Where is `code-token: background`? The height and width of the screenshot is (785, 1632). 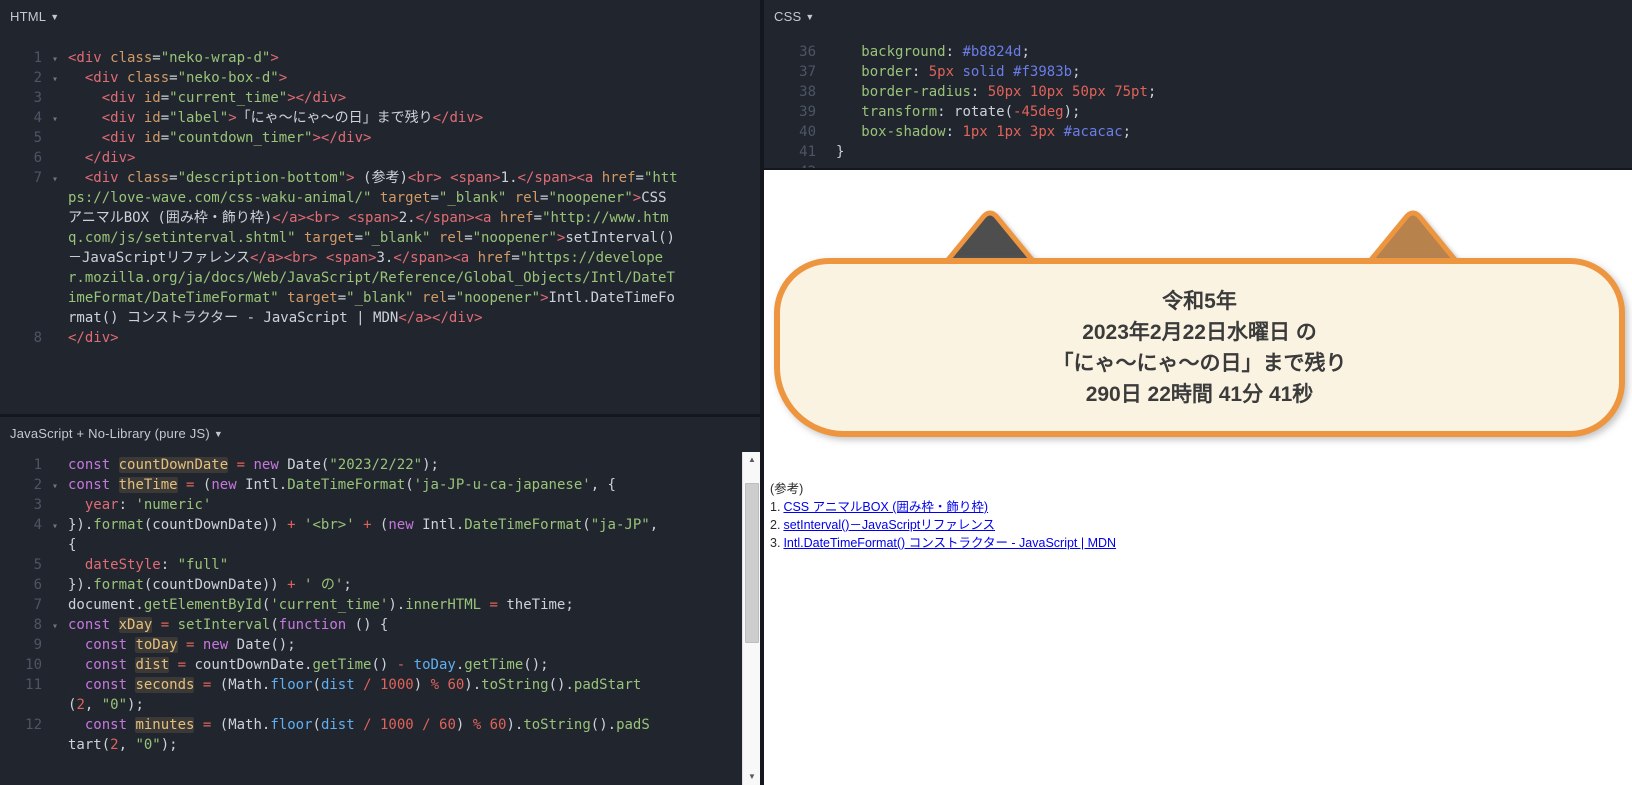
code-token: background is located at coordinates (903, 52).